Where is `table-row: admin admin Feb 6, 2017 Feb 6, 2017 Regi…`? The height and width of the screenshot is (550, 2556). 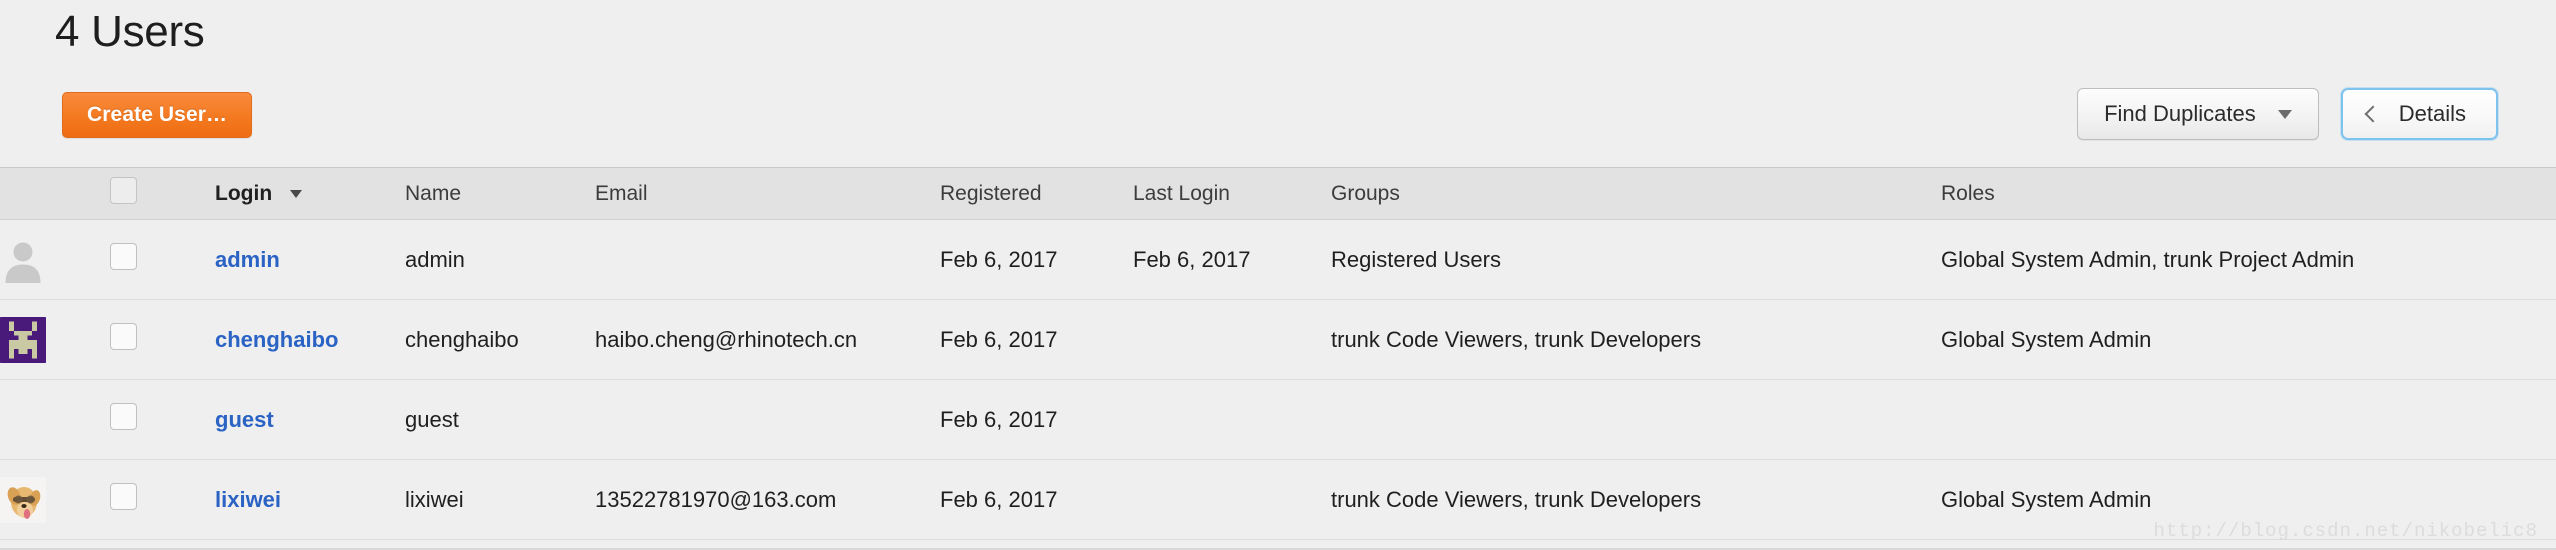 table-row: admin admin Feb 6, 2017 Feb 6, 2017 Regi… is located at coordinates (1278, 259).